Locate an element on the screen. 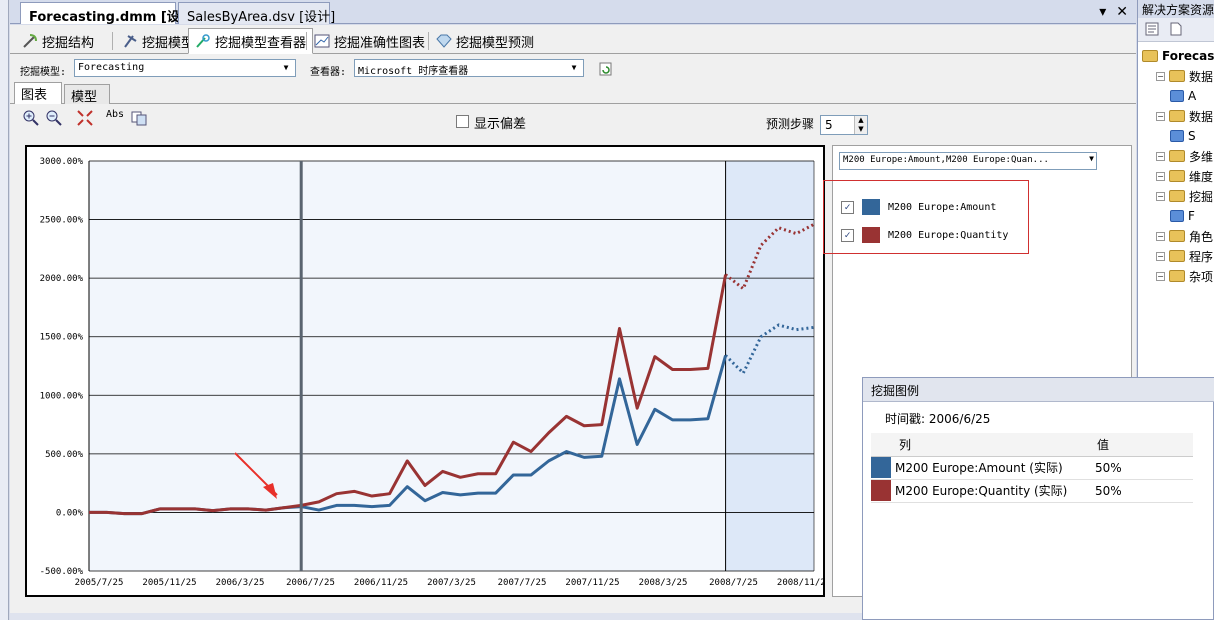 Image resolution: width=1214 pixels, height=620 pixels. tab-chart: 图表 is located at coordinates (38, 93).